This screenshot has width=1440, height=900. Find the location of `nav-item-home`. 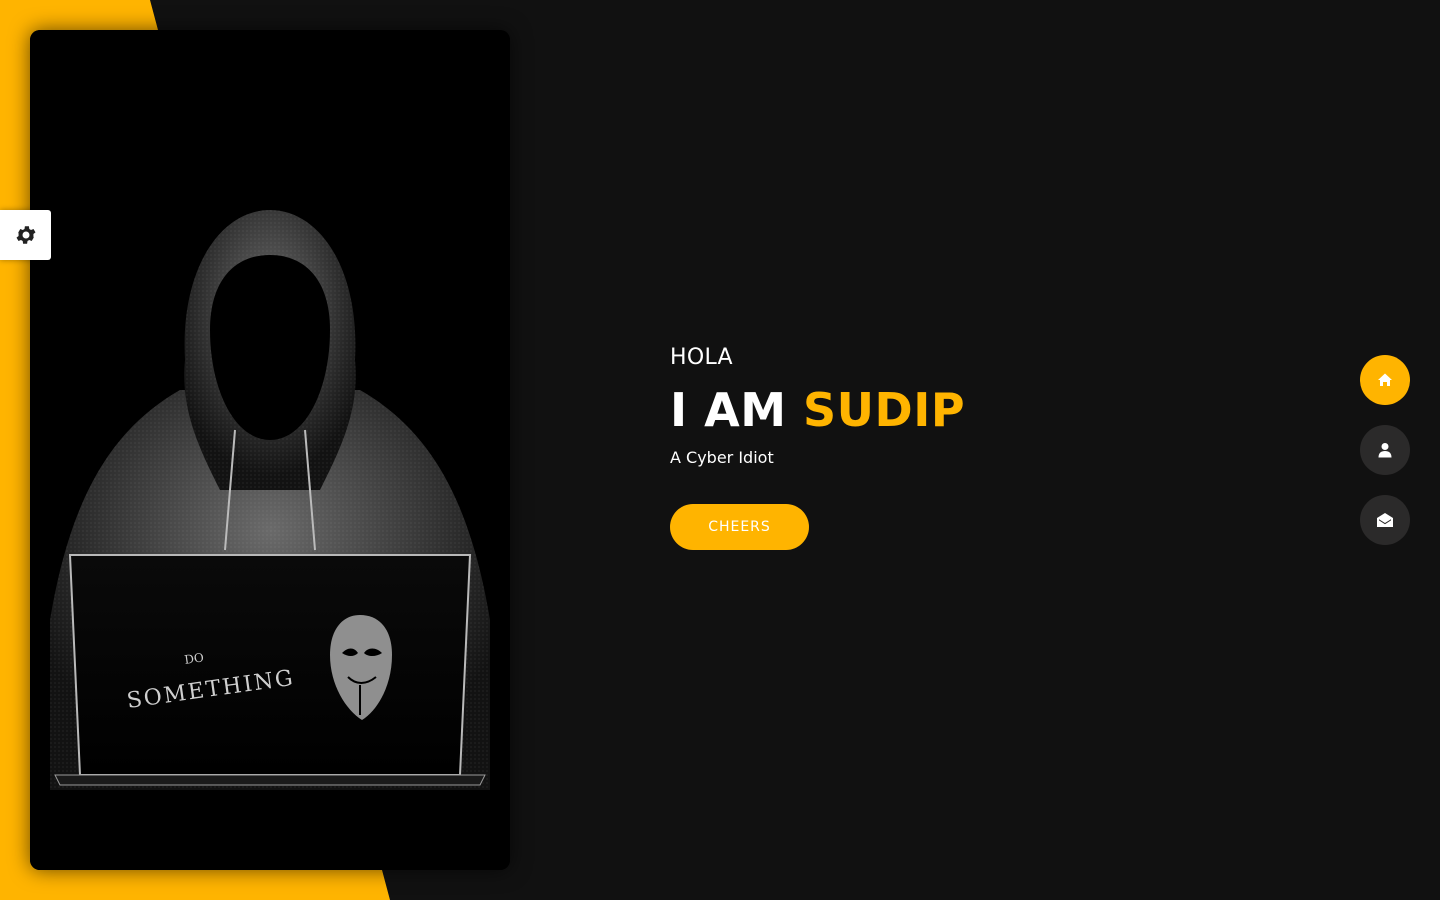

nav-item-home is located at coordinates (1385, 380).